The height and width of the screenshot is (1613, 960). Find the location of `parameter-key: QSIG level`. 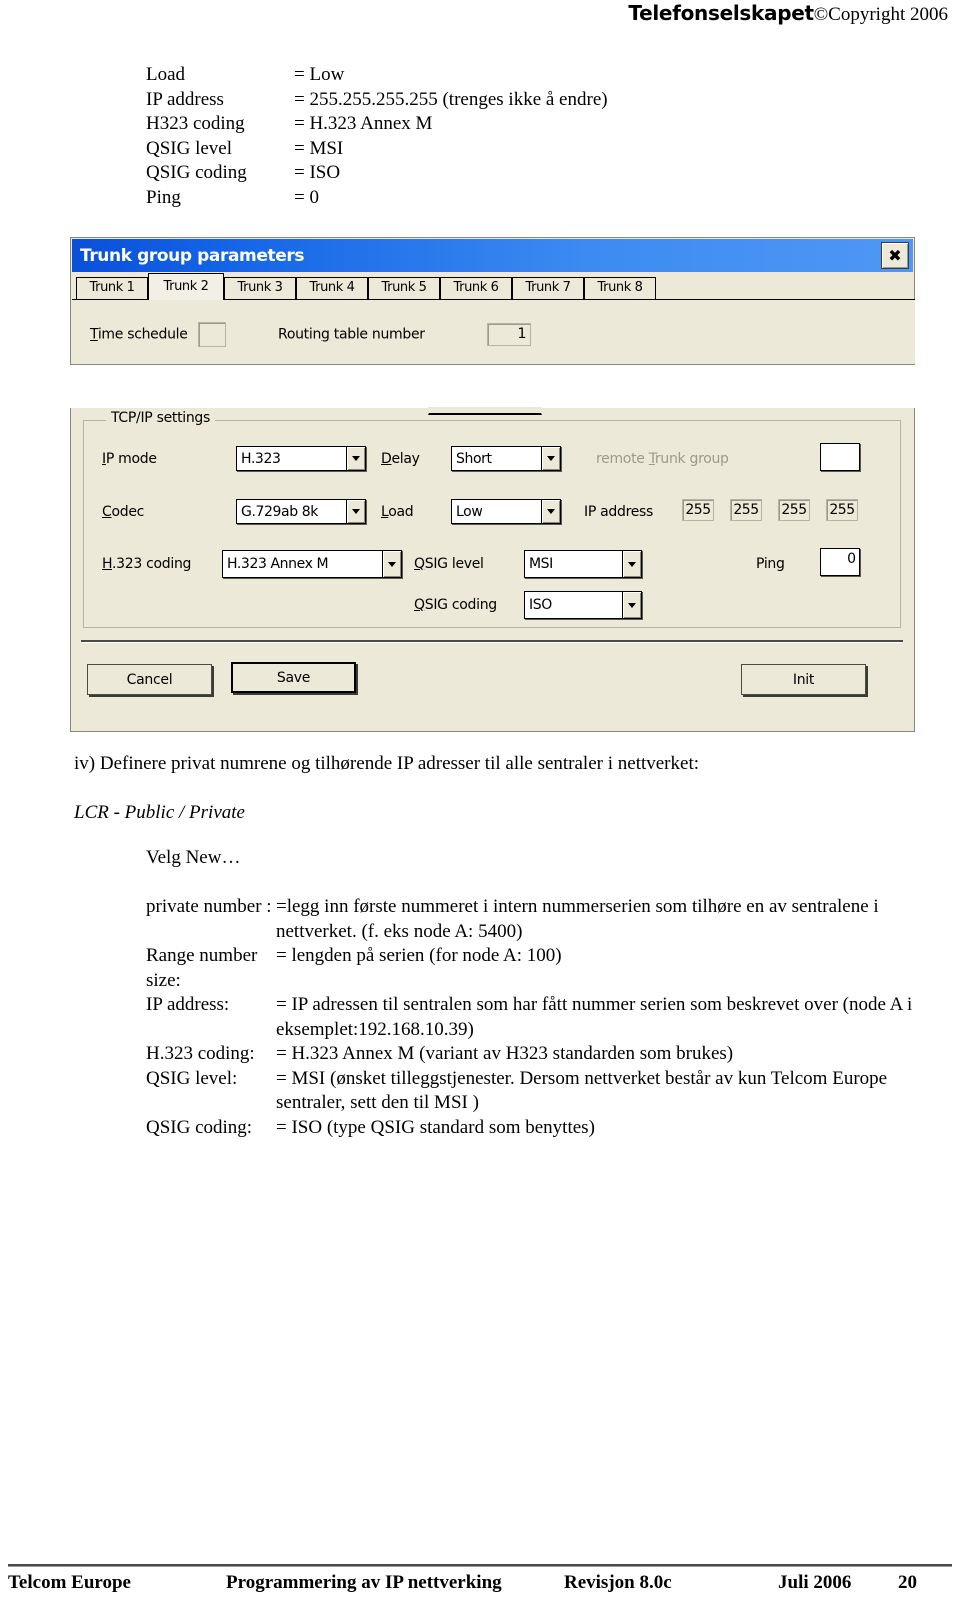

parameter-key: QSIG level is located at coordinates (189, 148).